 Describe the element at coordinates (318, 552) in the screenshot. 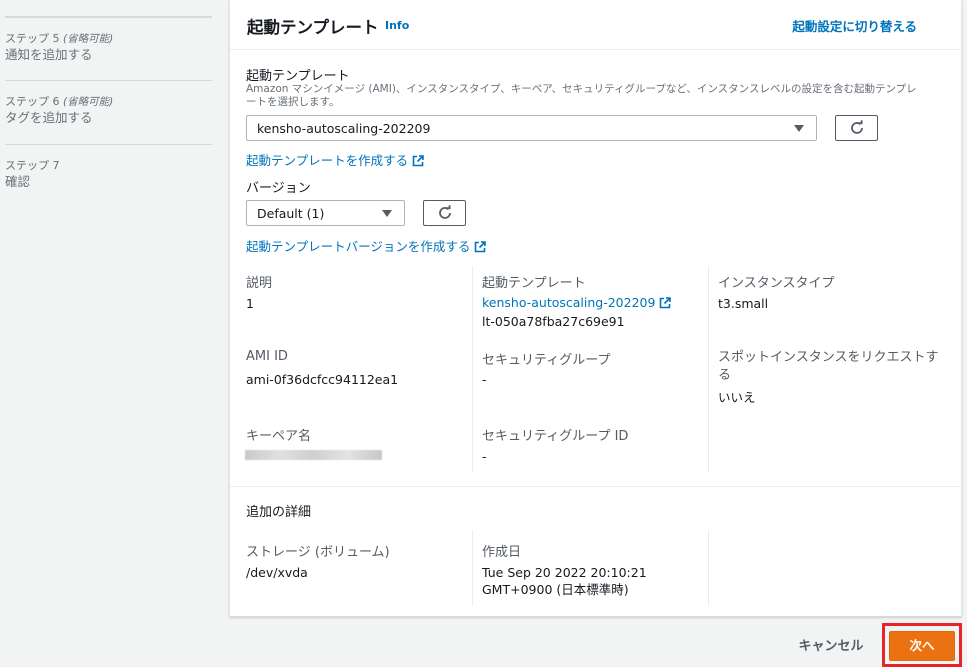

I see `storage-label: ストレージ (ボリューム)` at that location.